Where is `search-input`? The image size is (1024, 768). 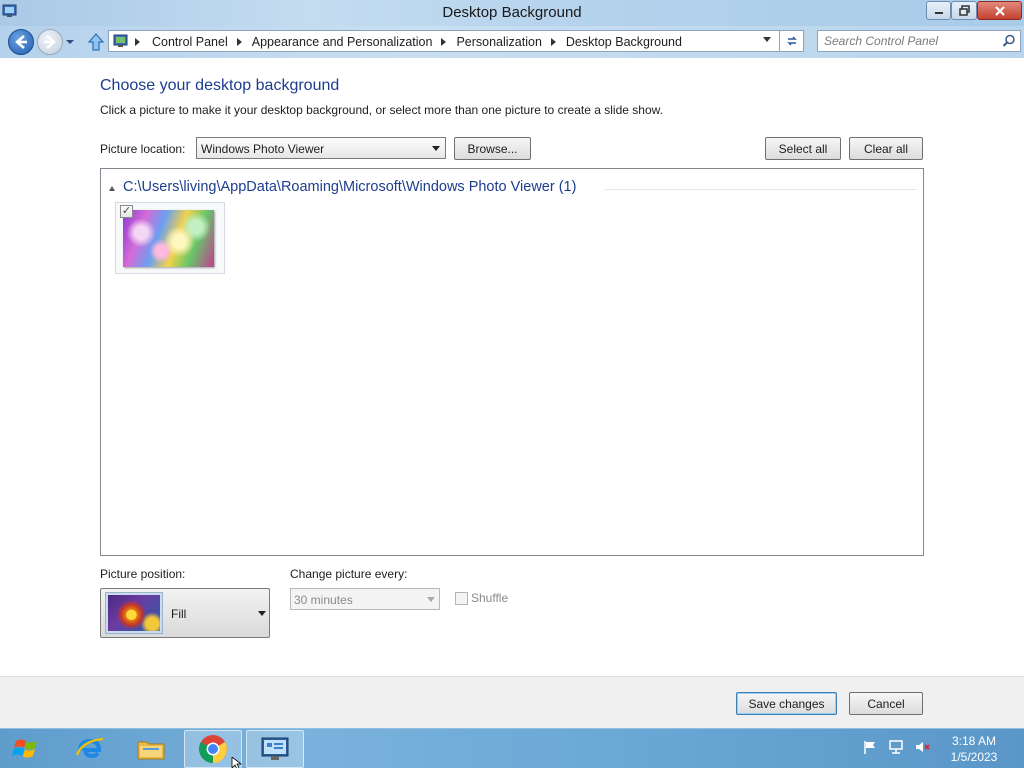
search-input is located at coordinates (910, 41).